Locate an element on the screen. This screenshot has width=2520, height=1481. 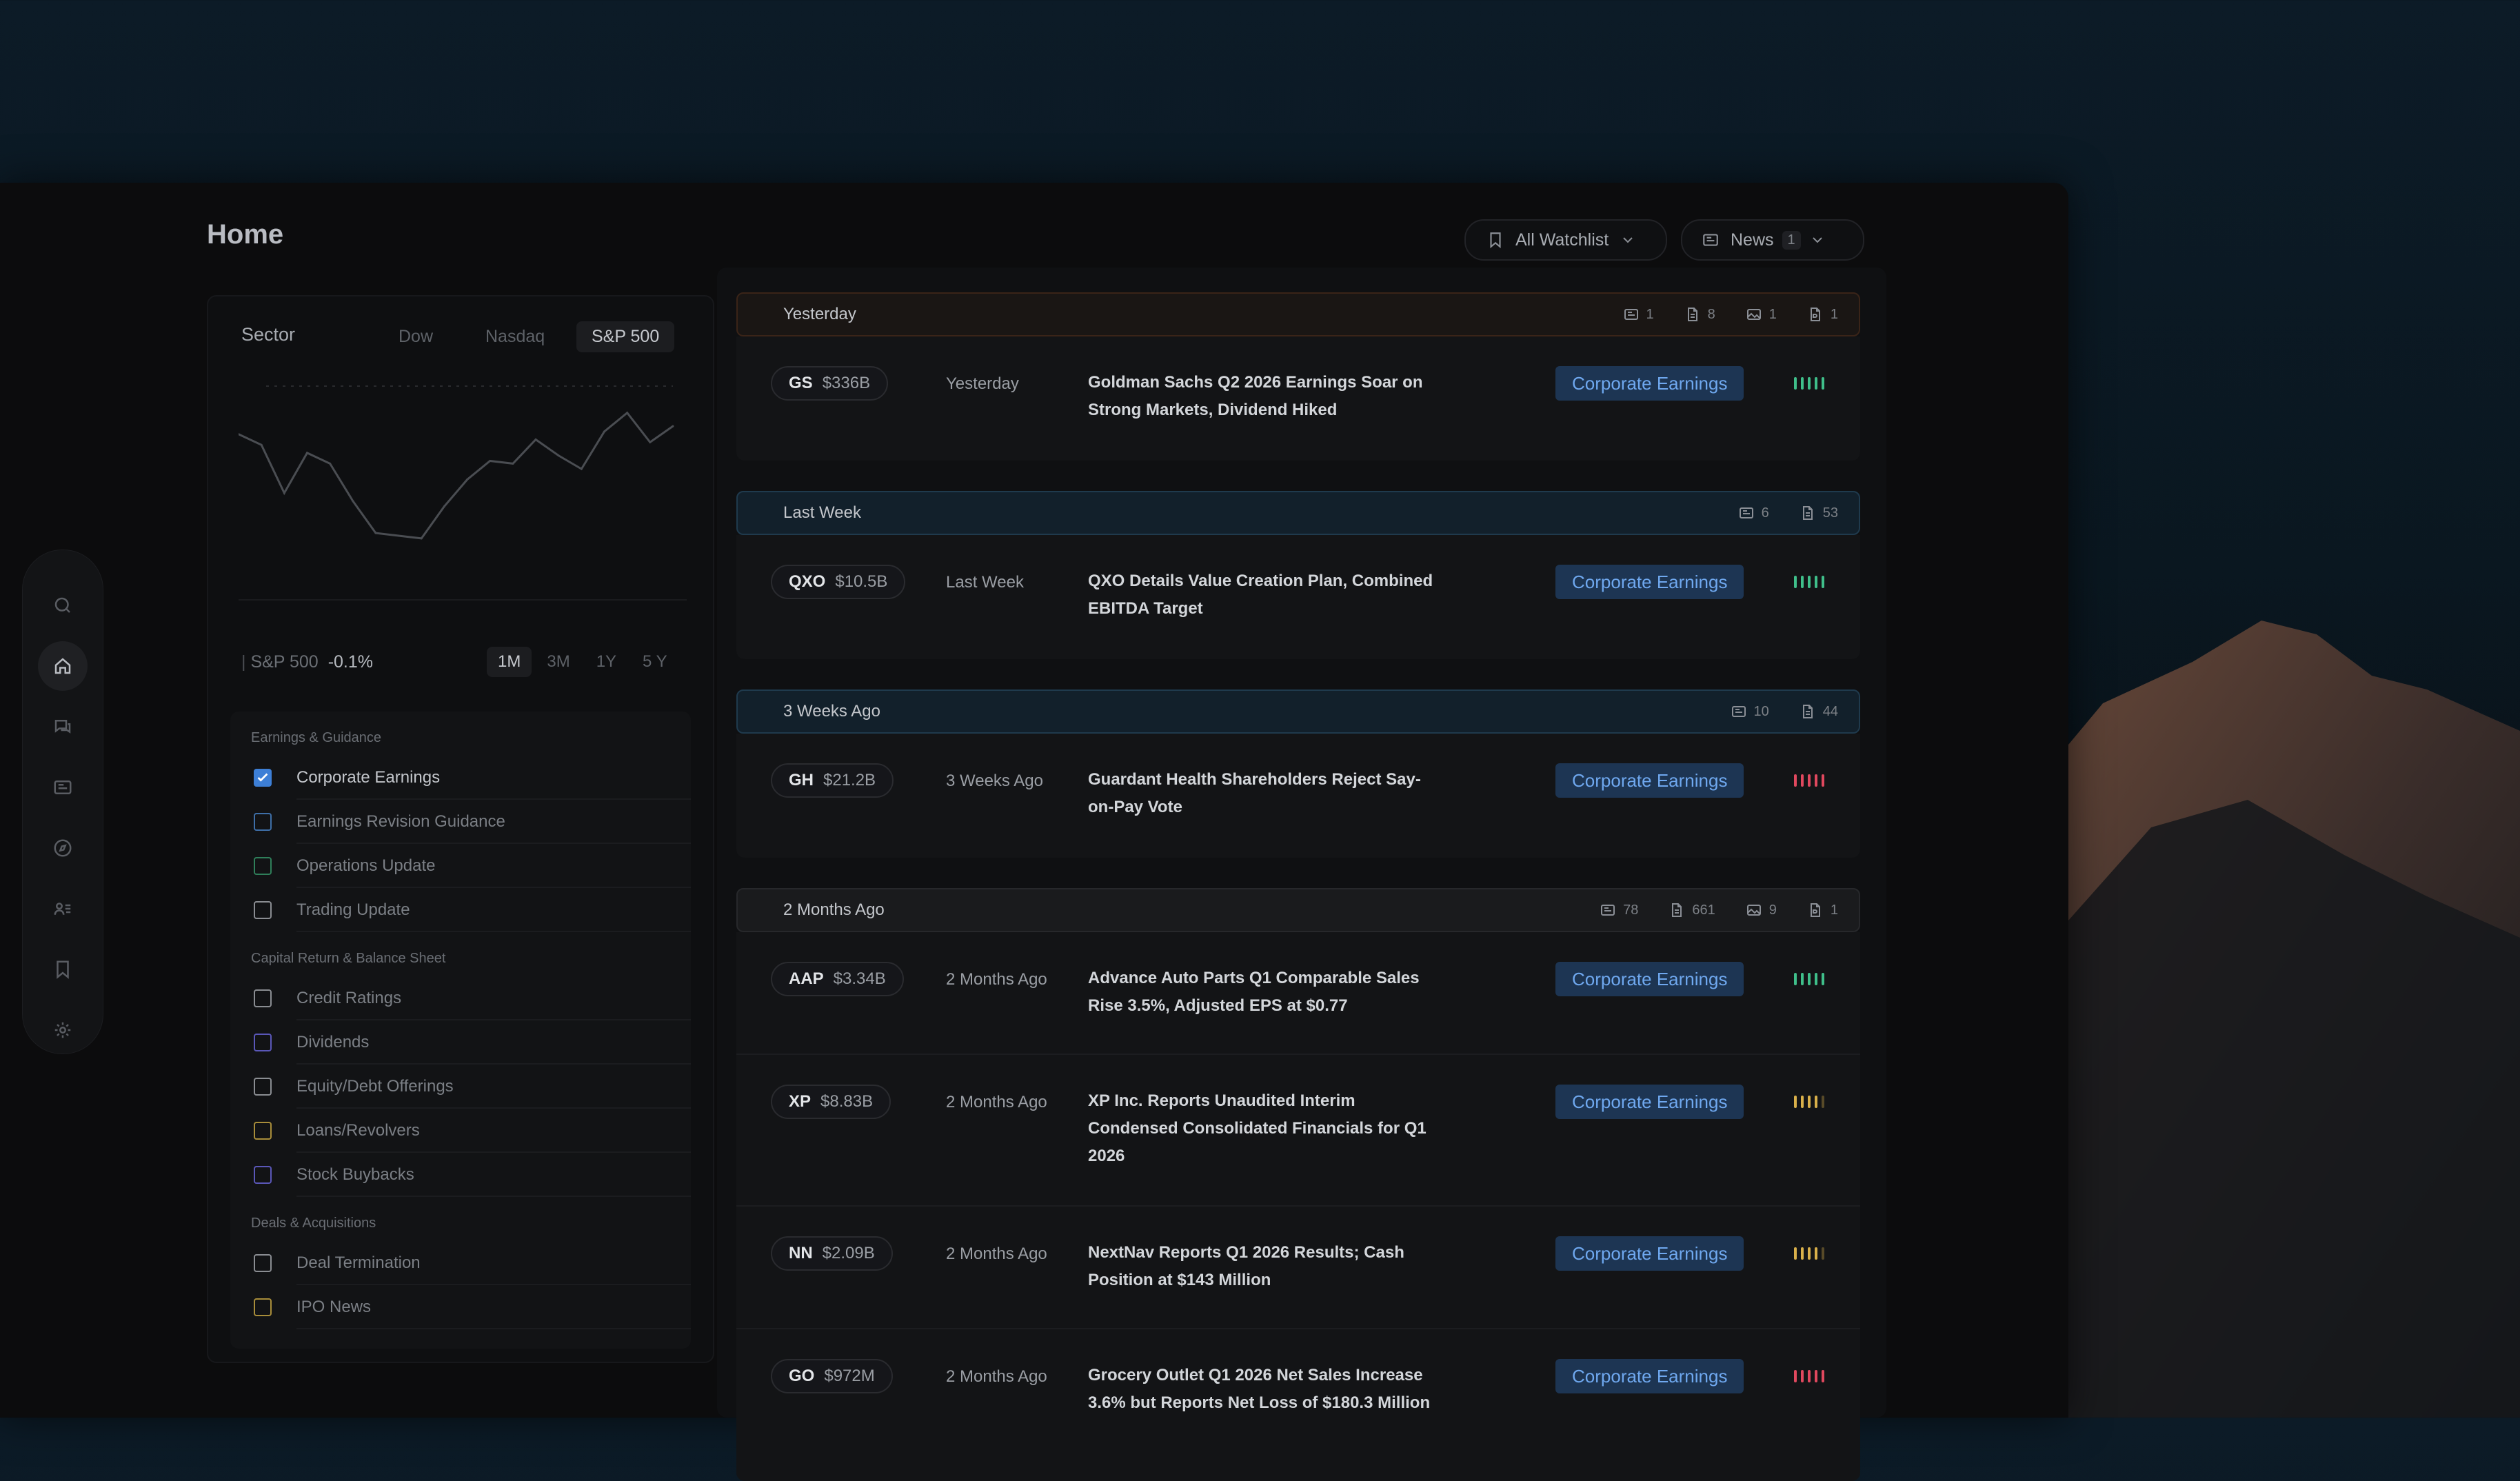
filter-item: Stock Buybacks is located at coordinates (460, 1175).